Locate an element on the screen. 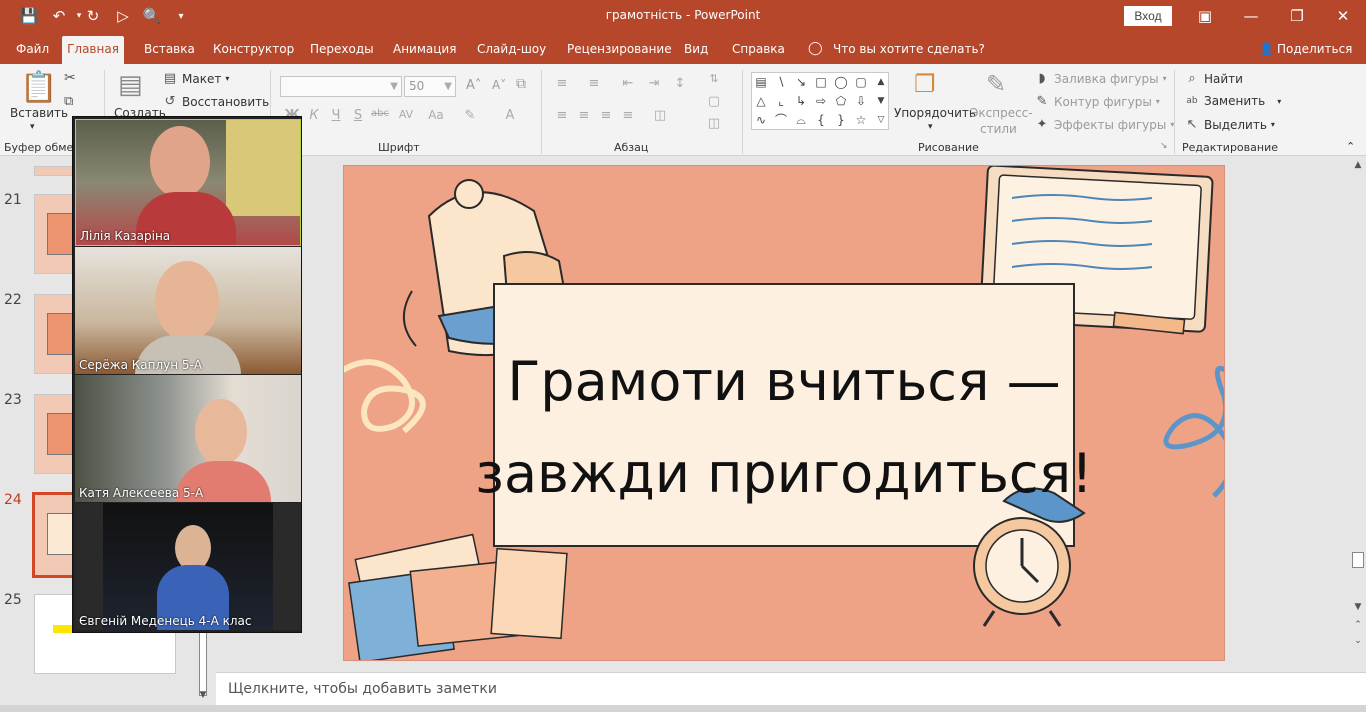 Image resolution: width=1366 pixels, height=712 pixels. right-arrow-shape-icon: ⇨ is located at coordinates (821, 101).